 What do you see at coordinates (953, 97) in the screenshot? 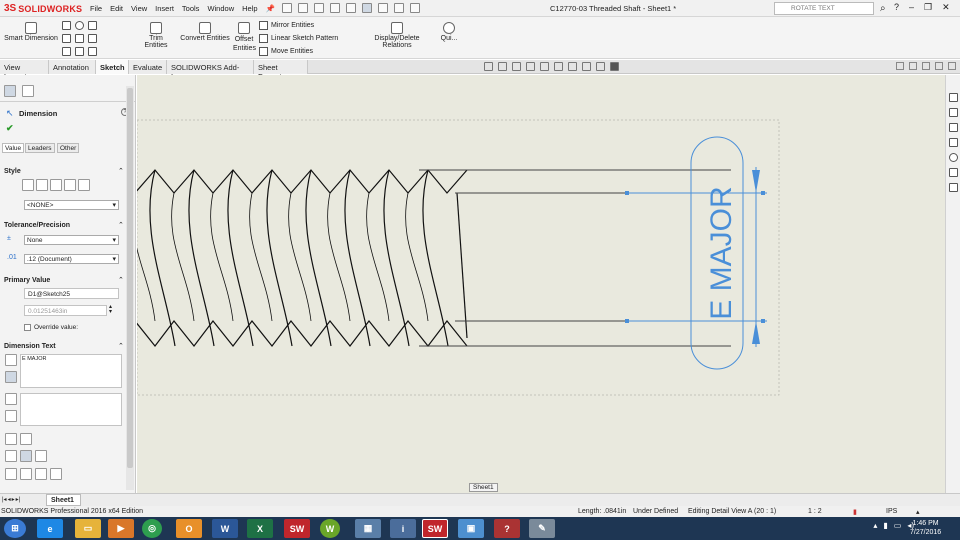
I see `solidworks-resources-icon` at bounding box center [953, 97].